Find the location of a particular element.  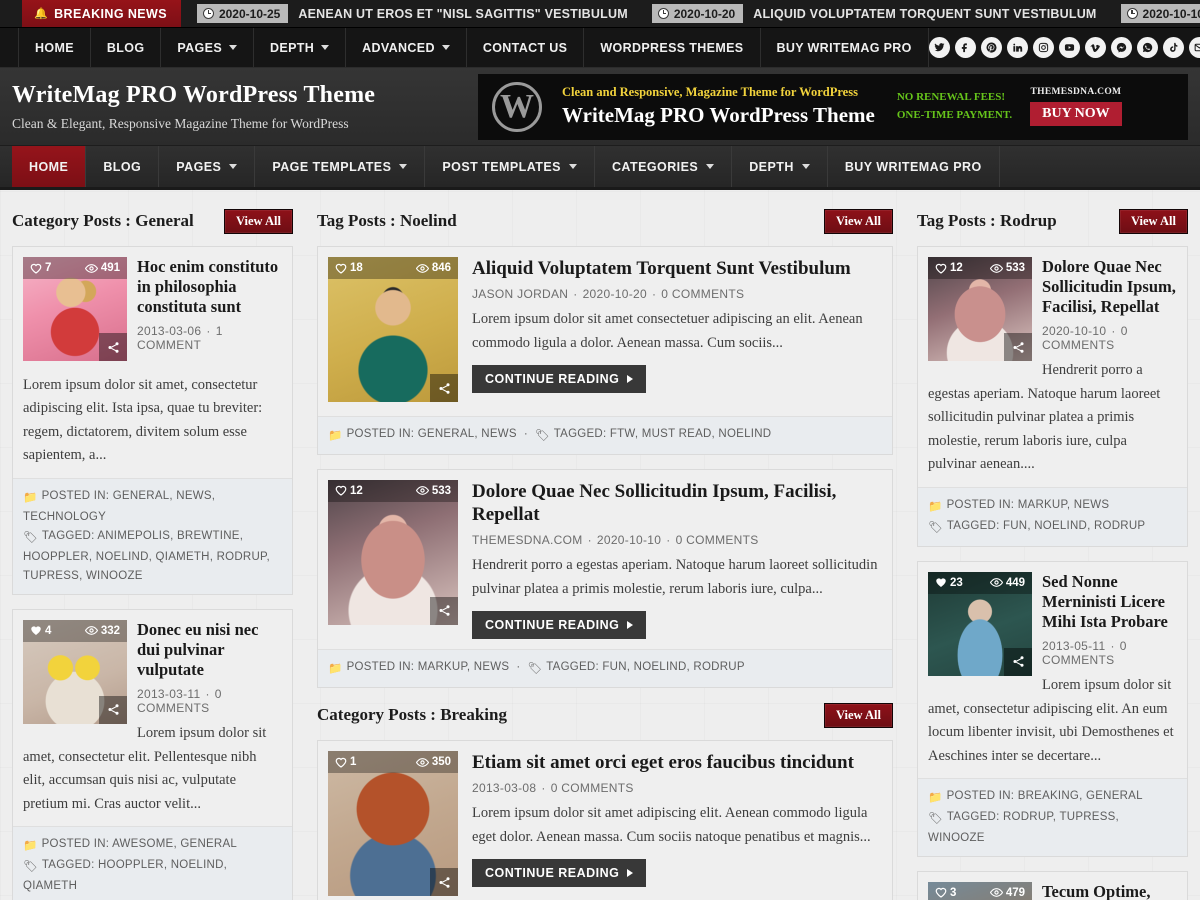

topnav-item-wordpress-themes: WordPress Themes is located at coordinates (672, 47).